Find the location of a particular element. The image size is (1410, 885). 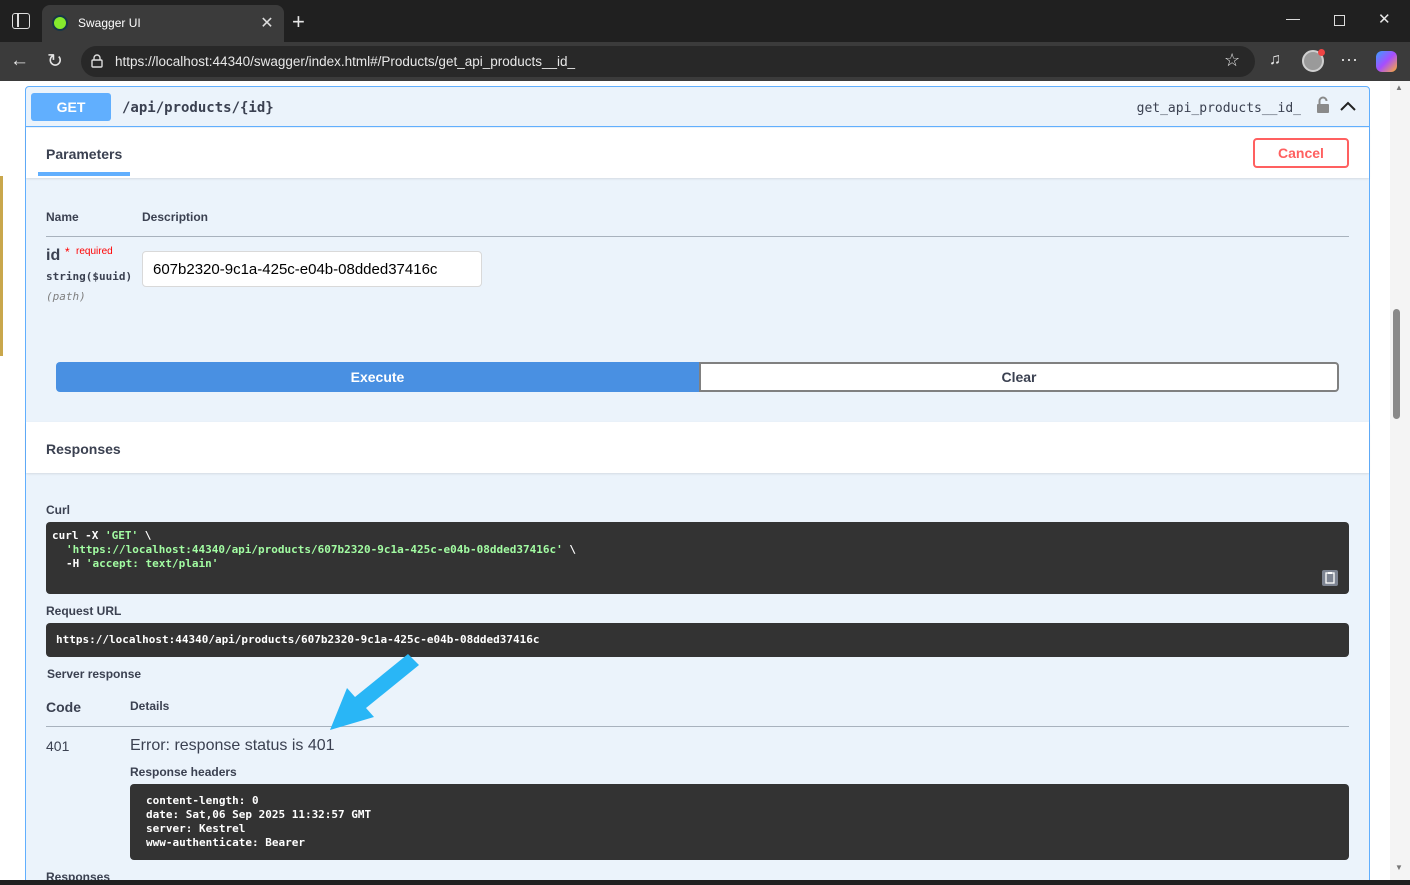

response-code: 401 is located at coordinates (58, 746).